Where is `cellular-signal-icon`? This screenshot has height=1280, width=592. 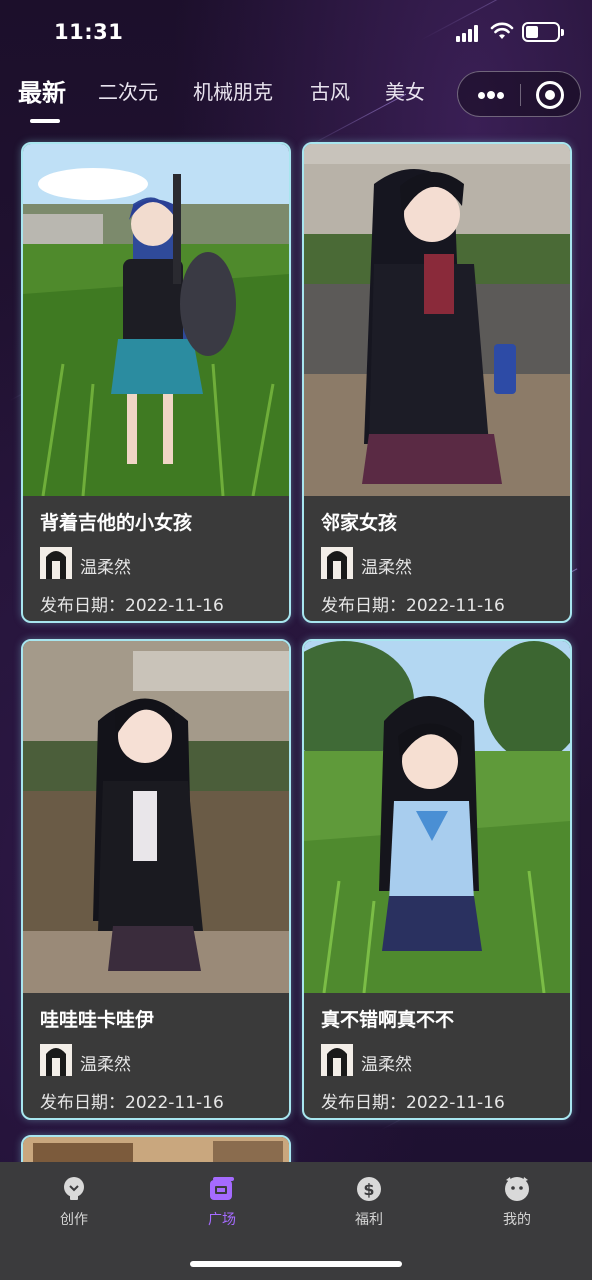
cellular-signal-icon is located at coordinates (469, 33).